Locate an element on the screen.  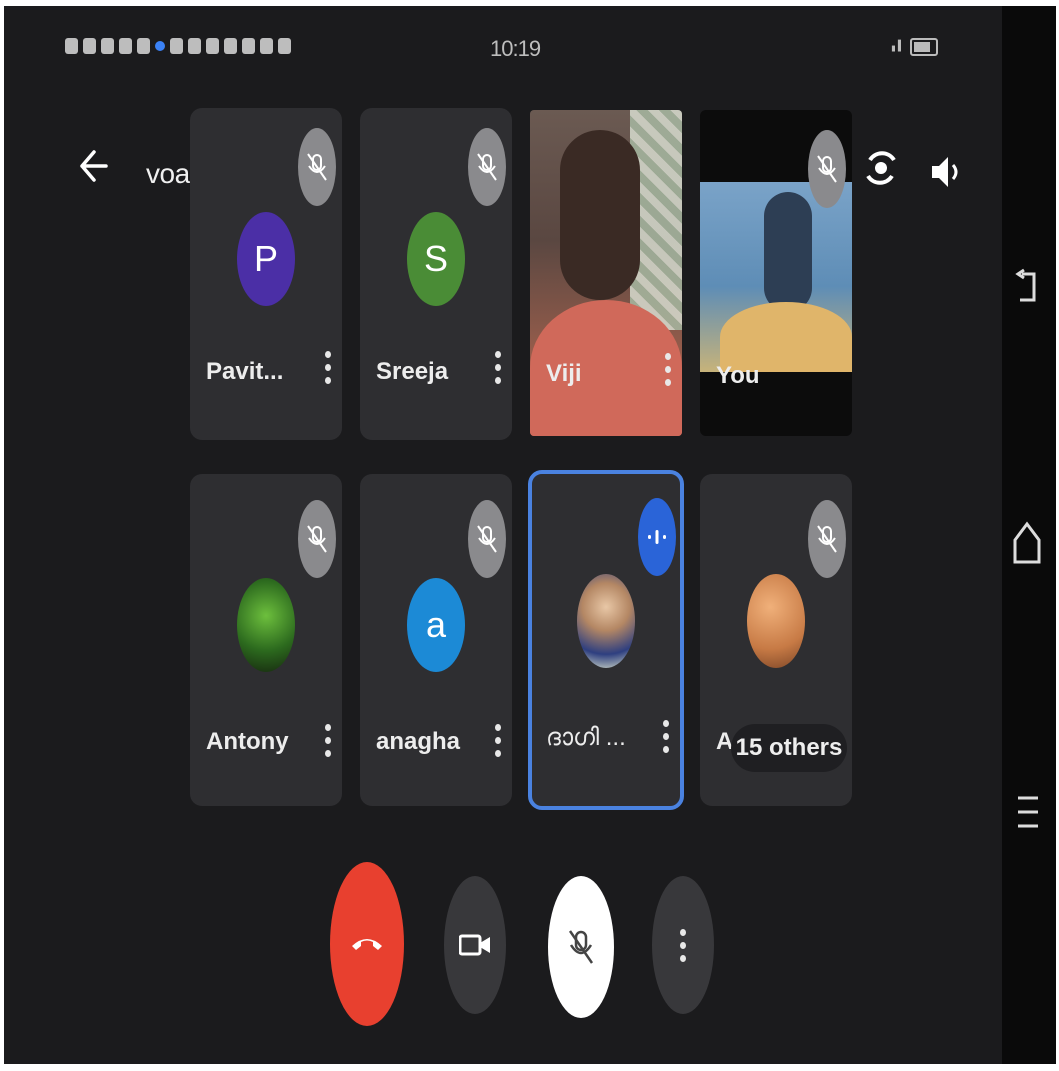
home-nav-icon is located at coordinates (1027, 545).